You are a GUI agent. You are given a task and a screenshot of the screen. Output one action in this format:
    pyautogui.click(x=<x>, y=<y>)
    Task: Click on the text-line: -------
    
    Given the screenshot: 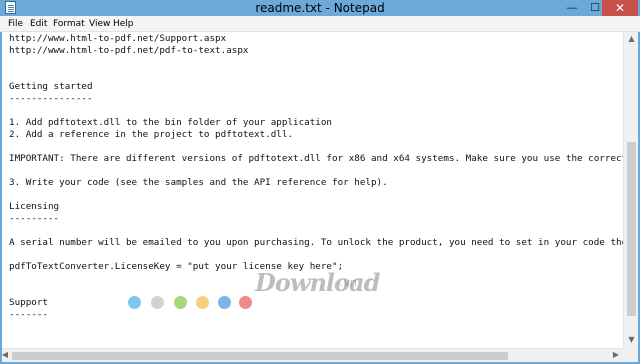 What is the action you would take?
    pyautogui.click(x=28, y=314)
    